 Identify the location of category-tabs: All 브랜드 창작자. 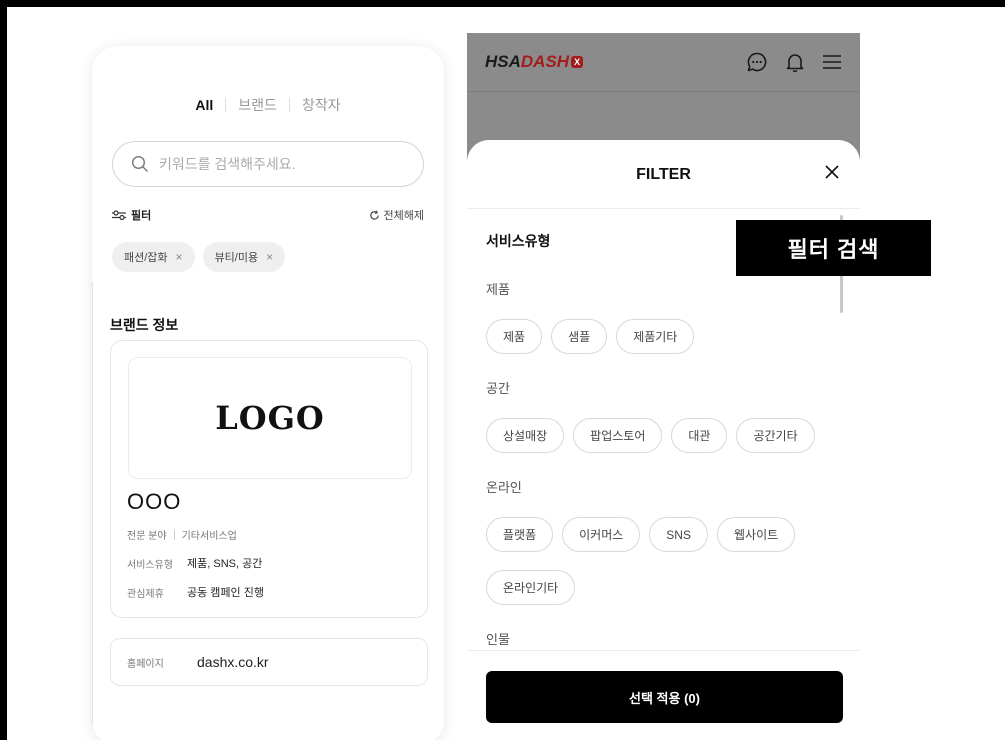
(268, 105).